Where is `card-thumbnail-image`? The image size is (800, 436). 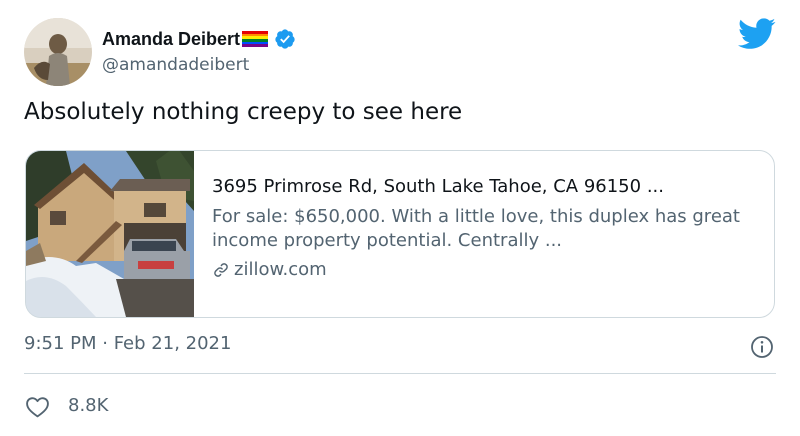
card-thumbnail-image is located at coordinates (110, 234).